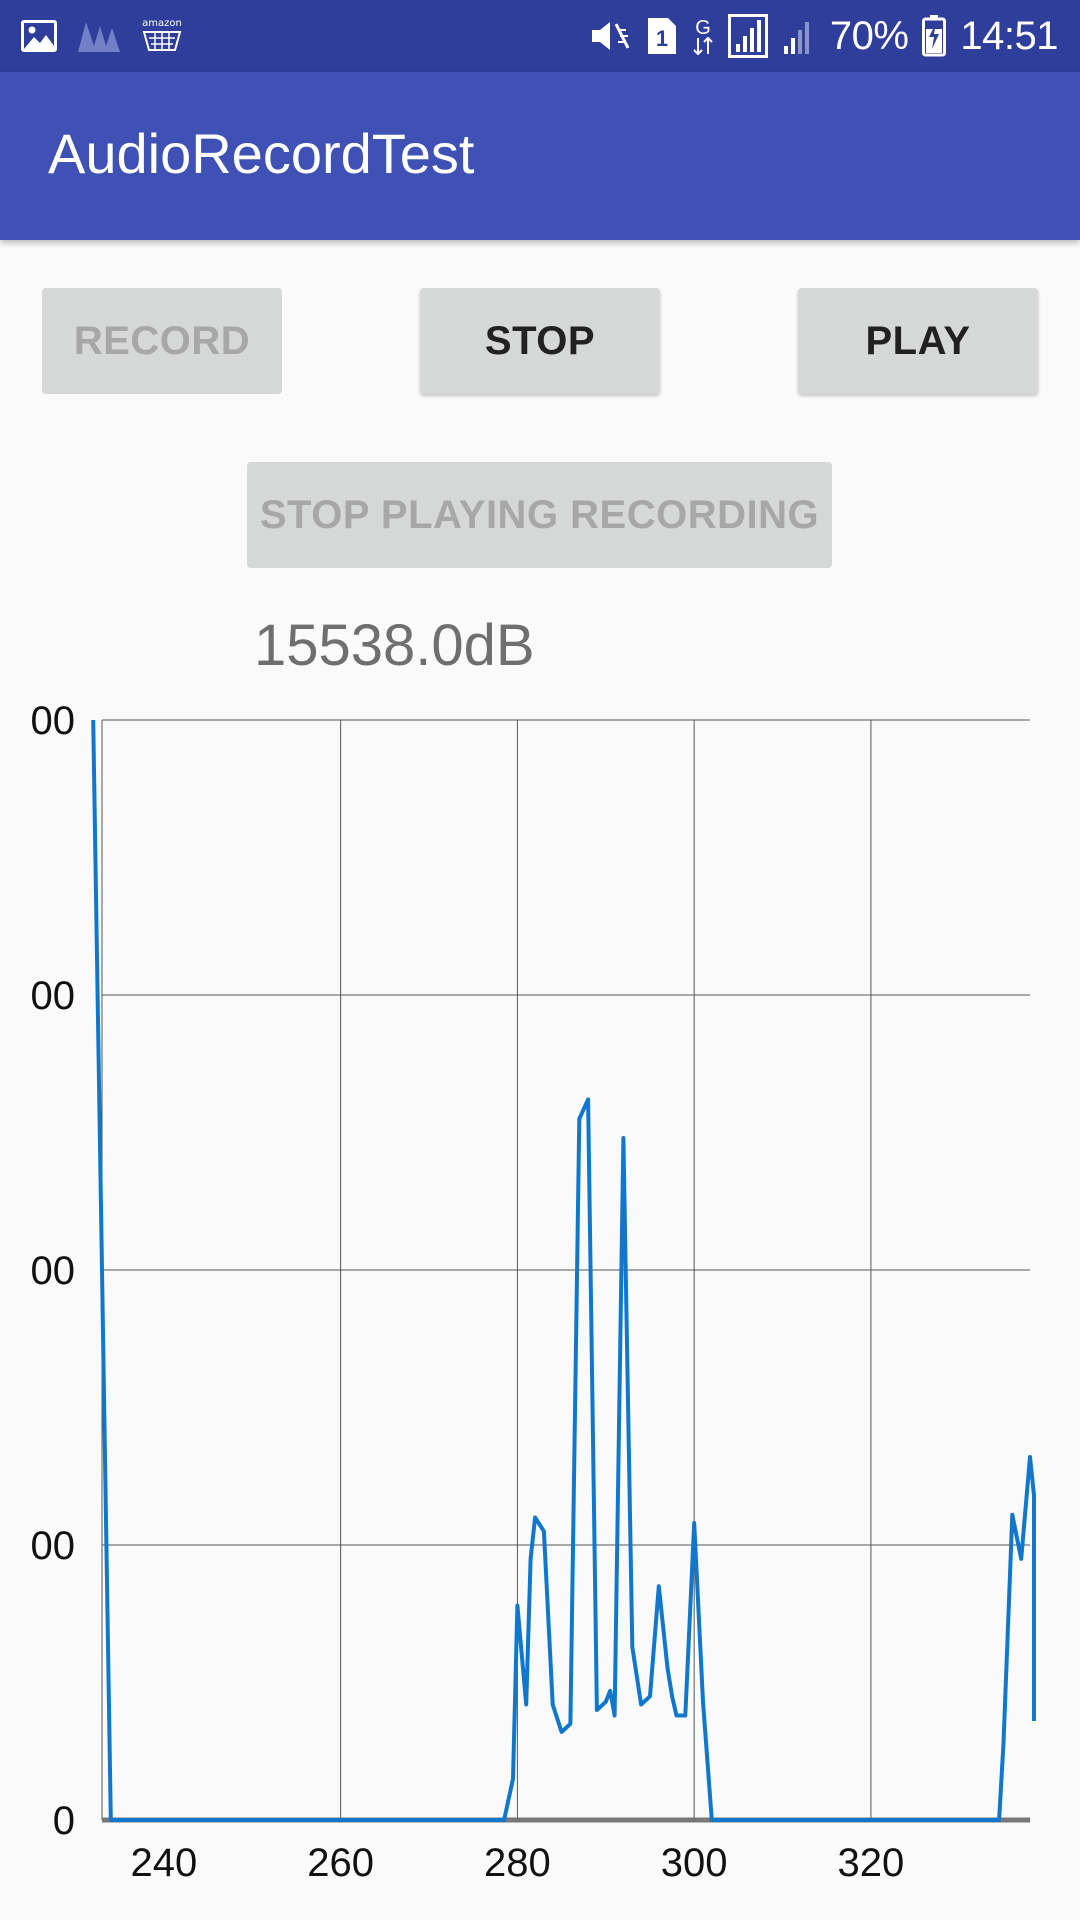 This screenshot has height=1920, width=1080. I want to click on sim-1-icon: 1, so click(662, 36).